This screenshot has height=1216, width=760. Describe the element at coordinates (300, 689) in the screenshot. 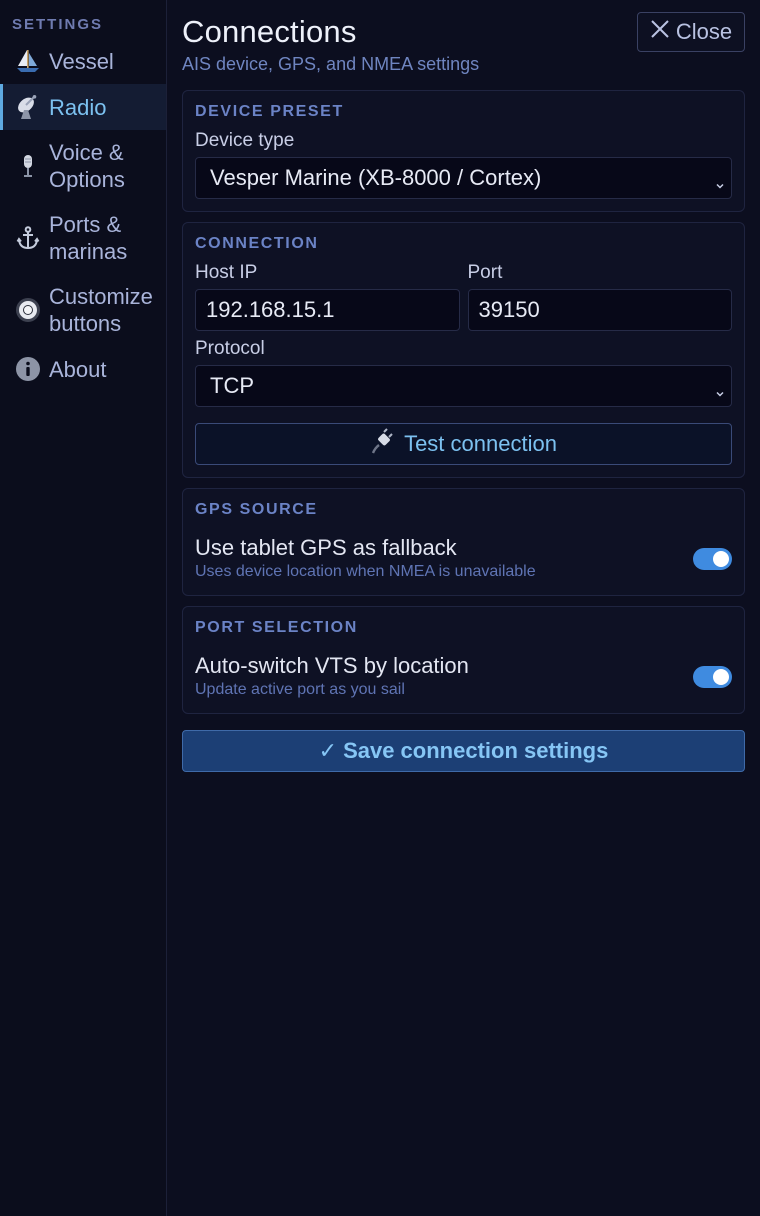

I see `auto-switch-description: Update active port as you sail` at that location.